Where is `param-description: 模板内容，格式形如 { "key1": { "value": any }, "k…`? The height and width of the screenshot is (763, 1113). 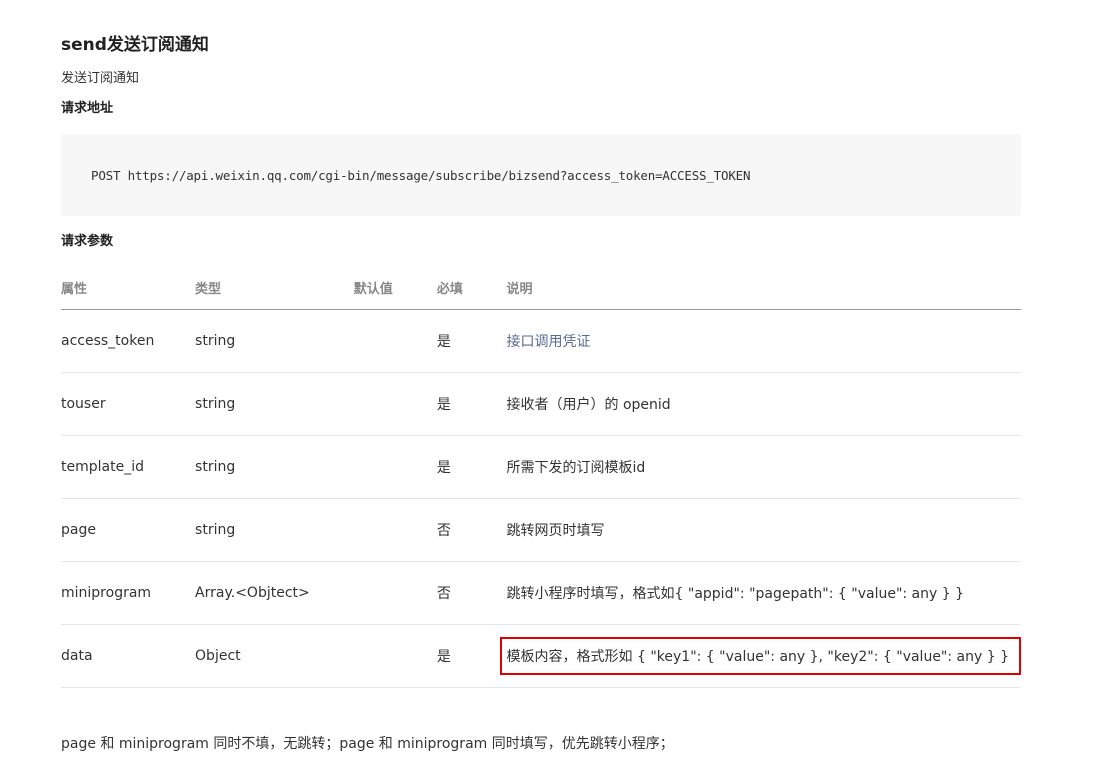 param-description: 模板内容，格式形如 { "key1": { "value": any }, "k… is located at coordinates (760, 656).